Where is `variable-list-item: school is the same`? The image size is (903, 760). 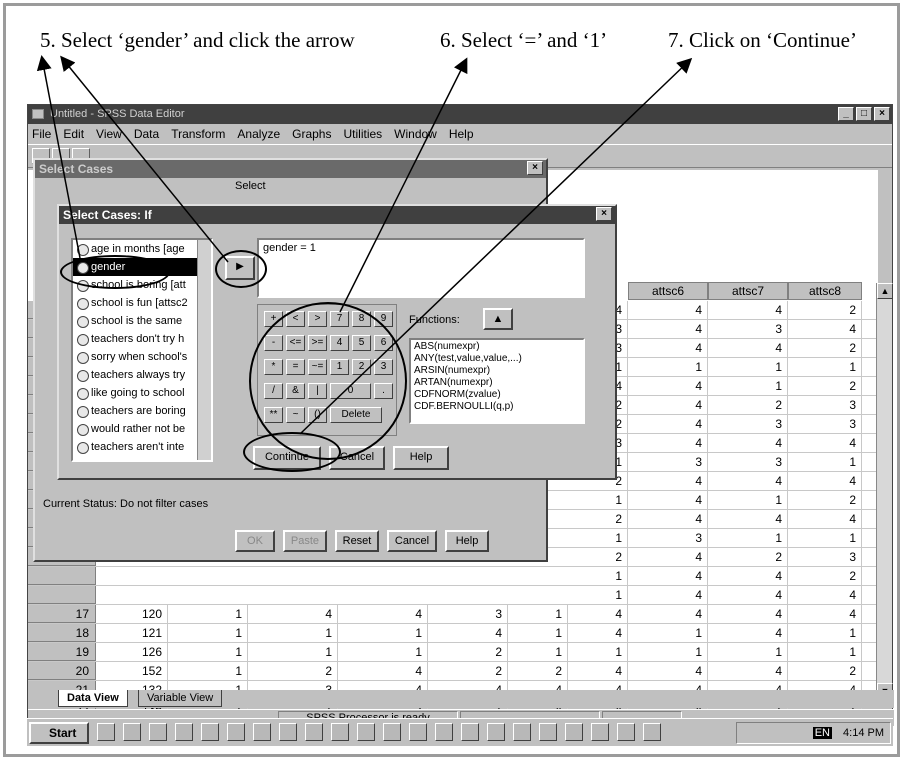 variable-list-item: school is the same is located at coordinates (142, 321).